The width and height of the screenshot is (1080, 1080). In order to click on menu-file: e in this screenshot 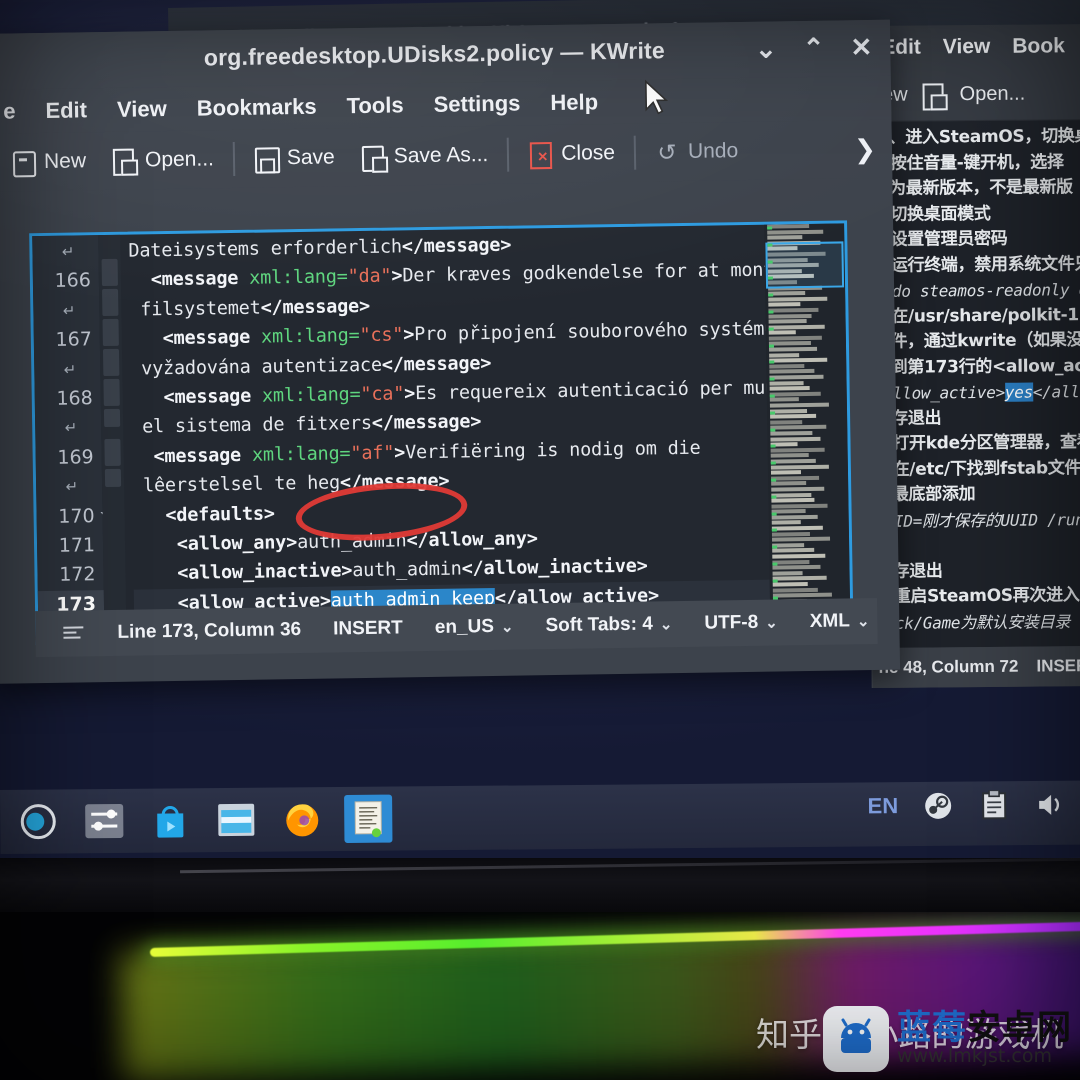, I will do `click(9, 111)`.